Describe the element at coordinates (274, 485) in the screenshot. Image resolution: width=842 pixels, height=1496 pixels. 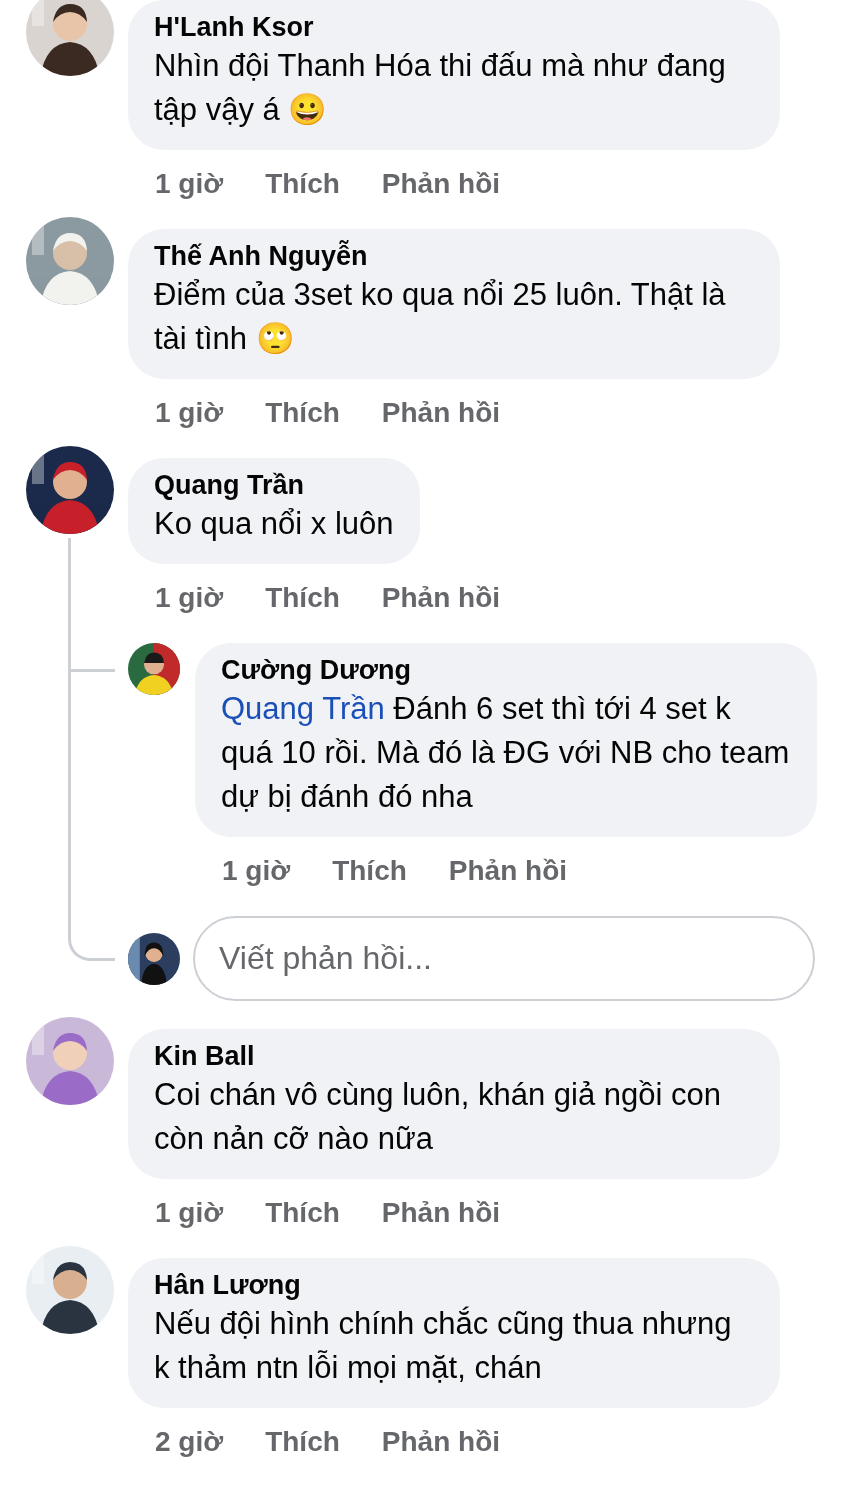
I see `author-name: Quang Trần` at that location.